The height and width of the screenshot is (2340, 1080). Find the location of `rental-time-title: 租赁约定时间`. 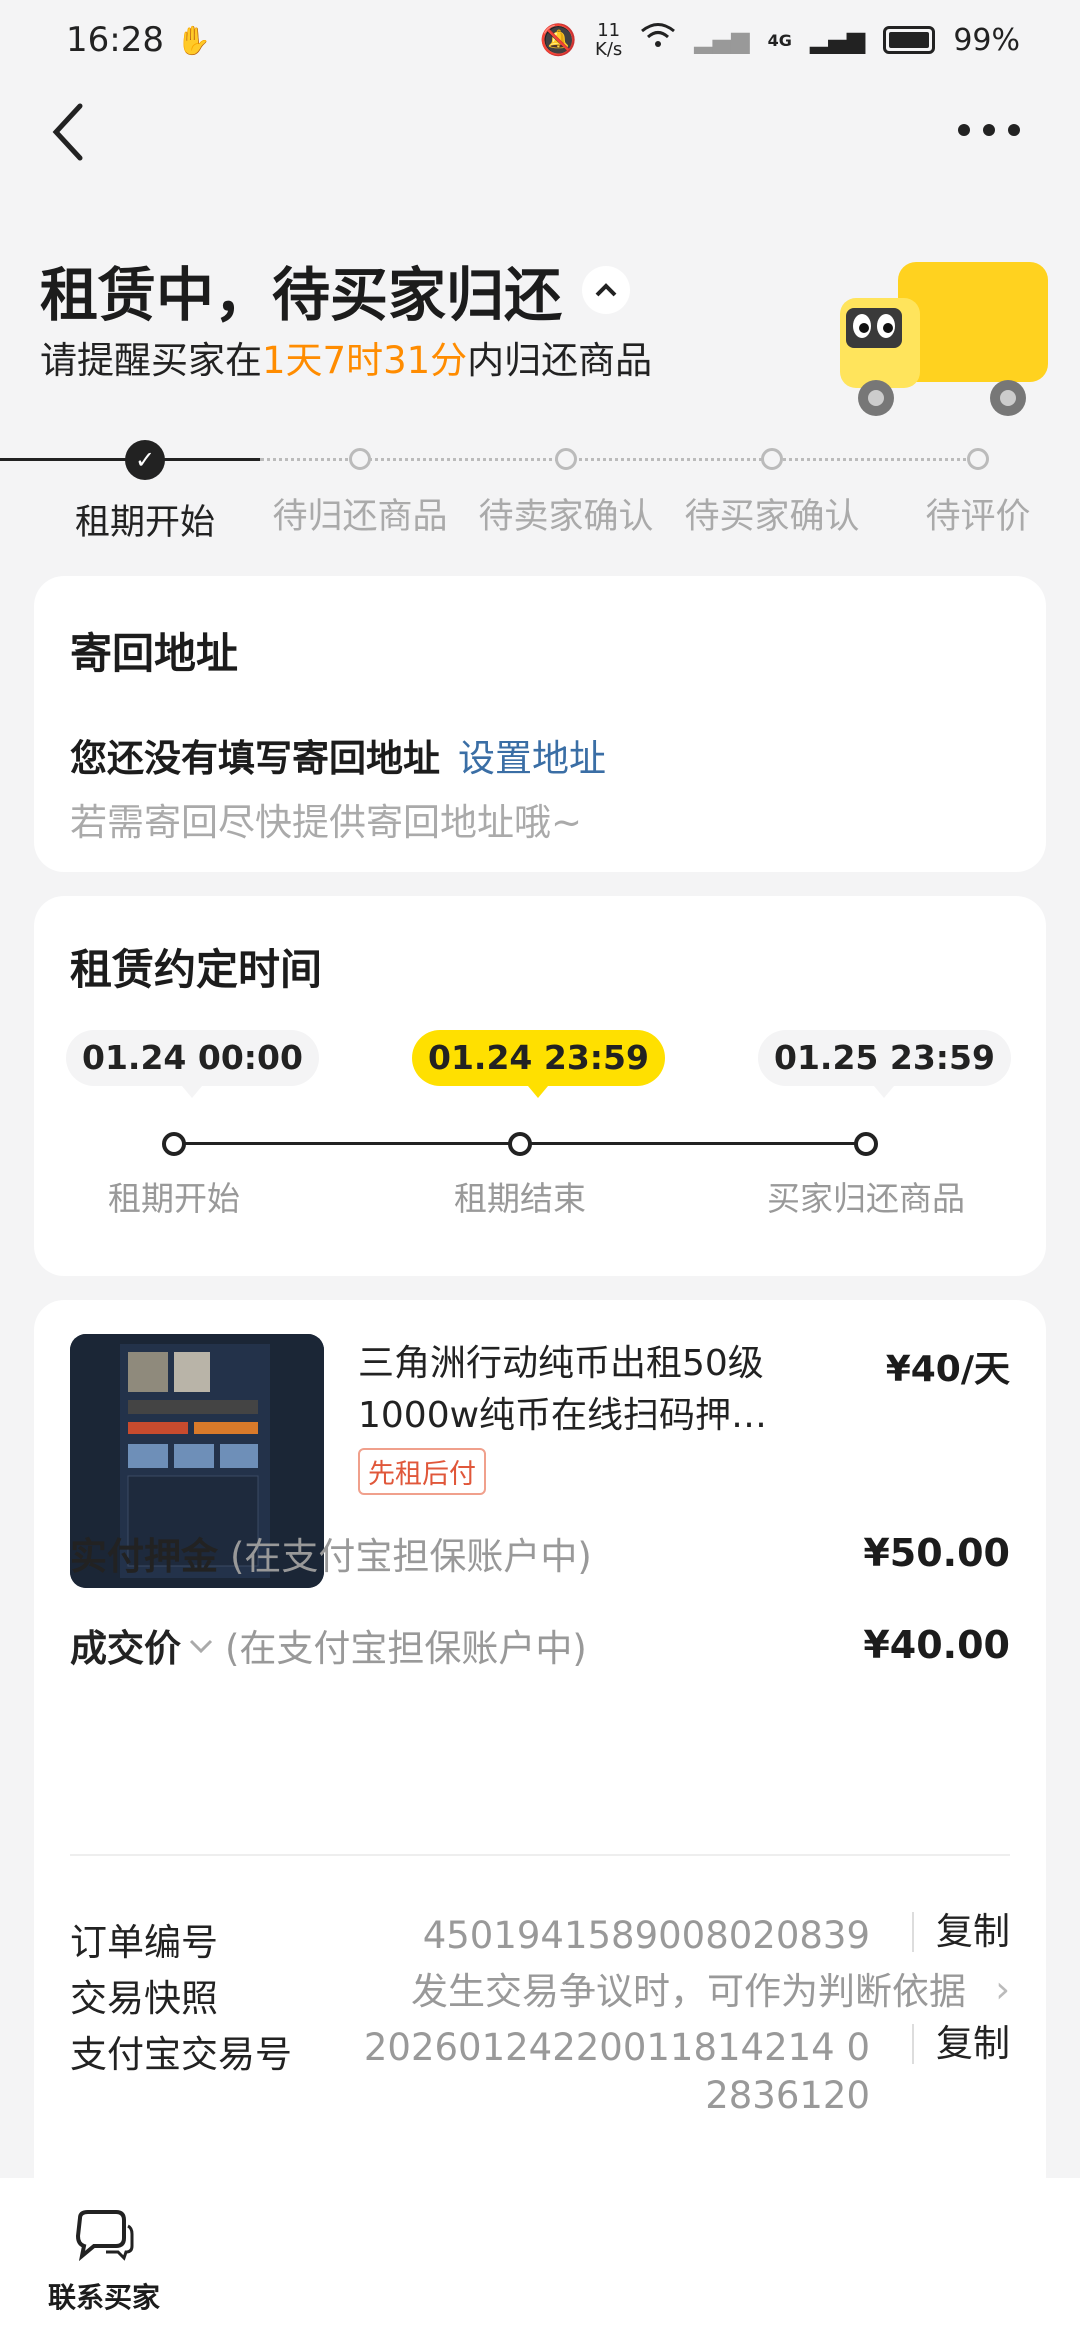

rental-time-title: 租赁约定时间 is located at coordinates (196, 969).